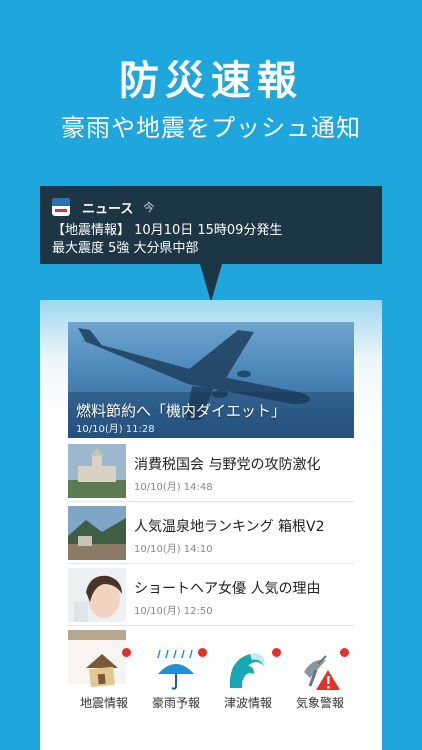 This screenshot has width=422, height=750. Describe the element at coordinates (227, 589) in the screenshot. I see `article-title: ショートヘア女優 人気の理由` at that location.